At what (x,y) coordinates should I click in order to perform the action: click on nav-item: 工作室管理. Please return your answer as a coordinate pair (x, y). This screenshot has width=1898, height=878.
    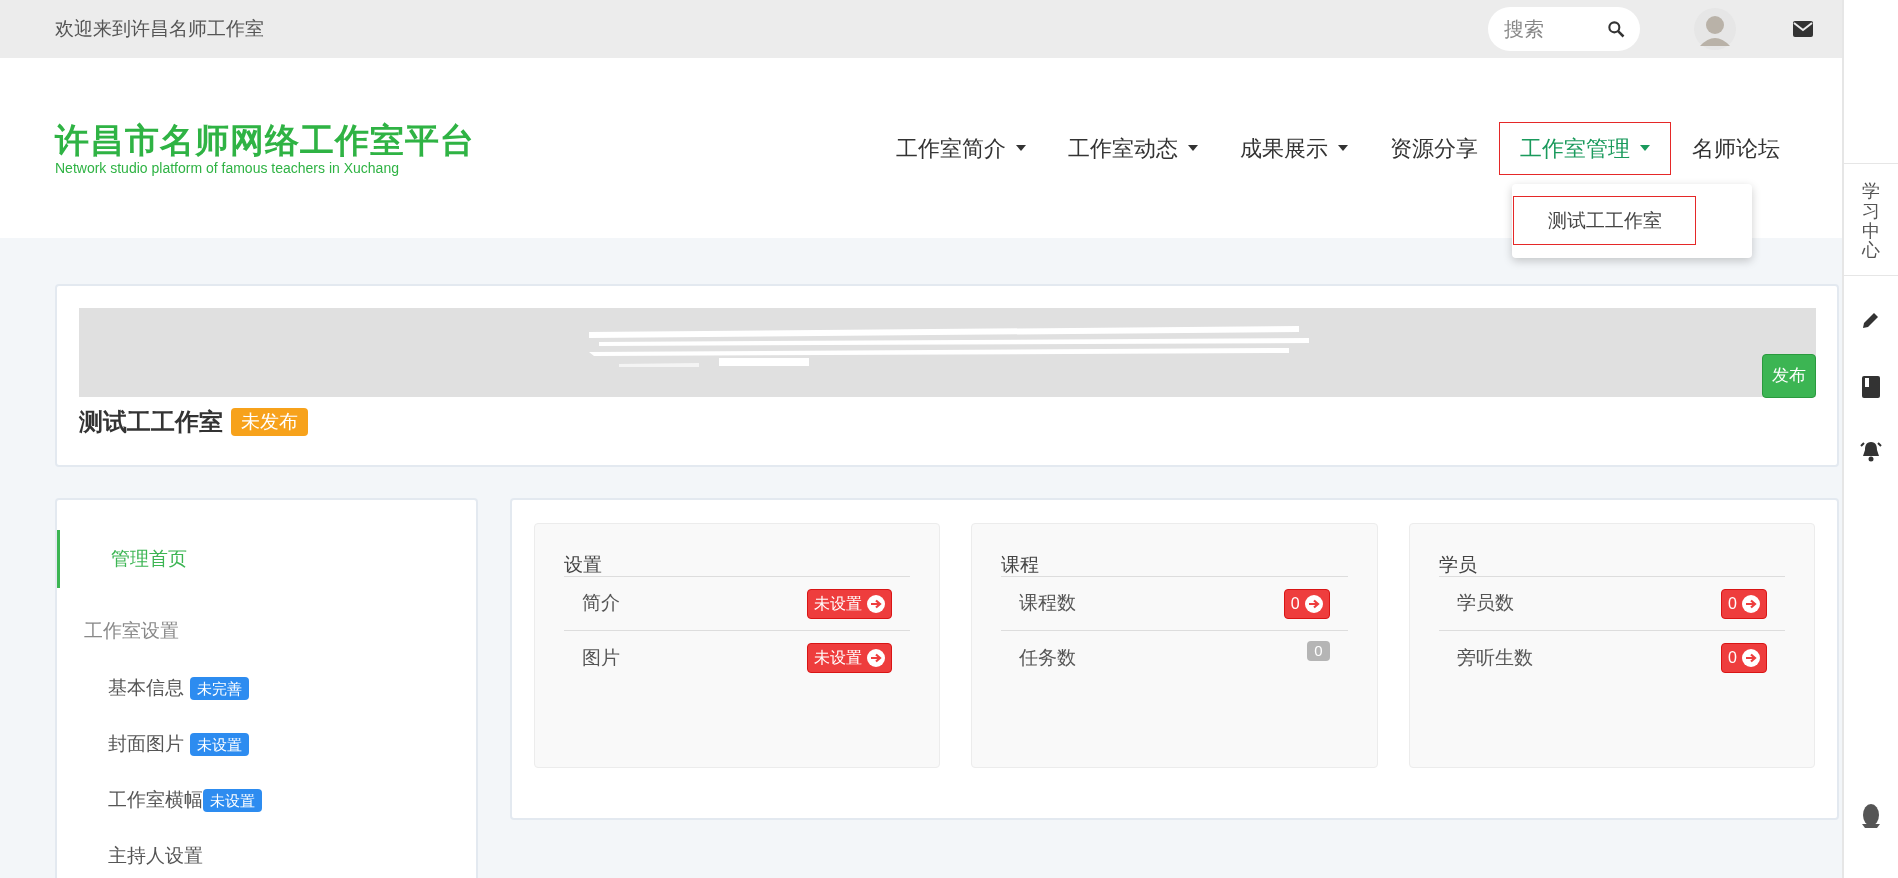
    Looking at the image, I should click on (1585, 148).